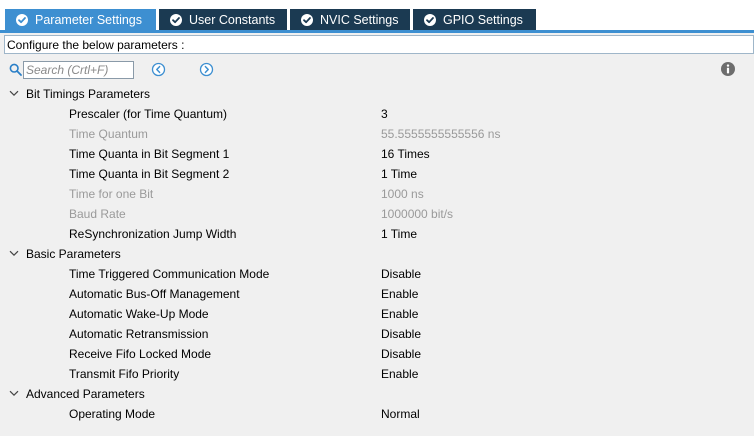 The height and width of the screenshot is (436, 754). Describe the element at coordinates (402, 194) in the screenshot. I see `param-value: 1000 ns` at that location.